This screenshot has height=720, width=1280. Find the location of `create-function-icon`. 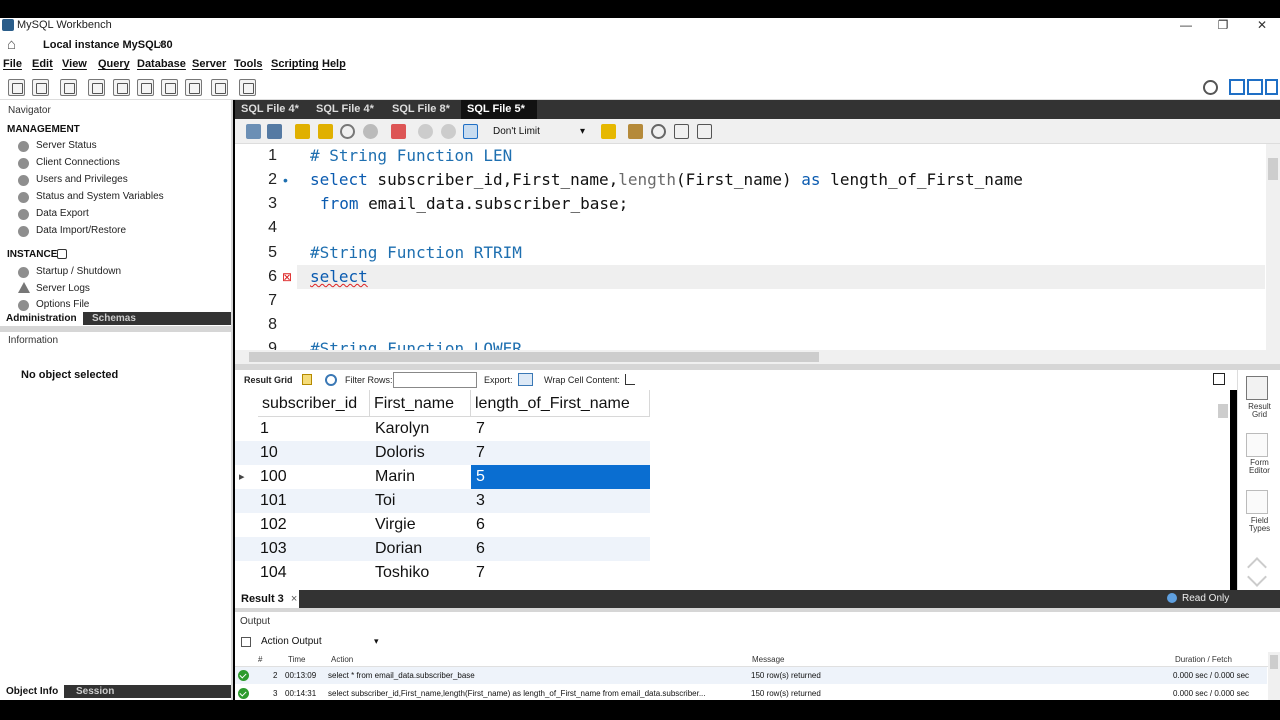

create-function-icon is located at coordinates (193, 87).